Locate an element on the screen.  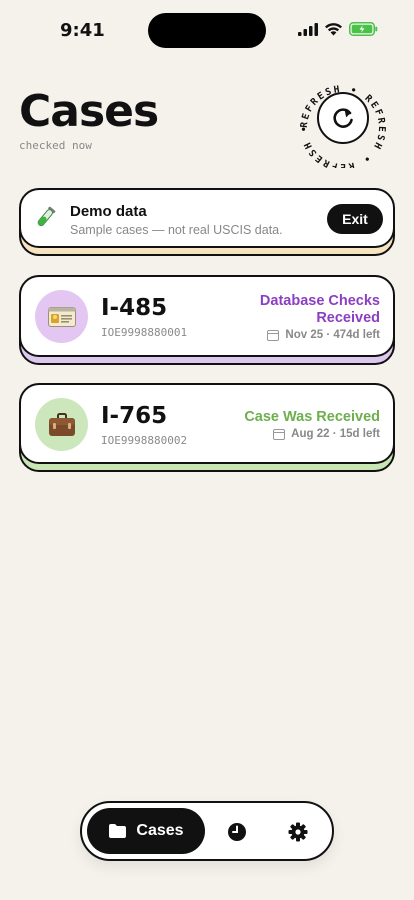
tab-cases: Cases is located at coordinates (146, 831).